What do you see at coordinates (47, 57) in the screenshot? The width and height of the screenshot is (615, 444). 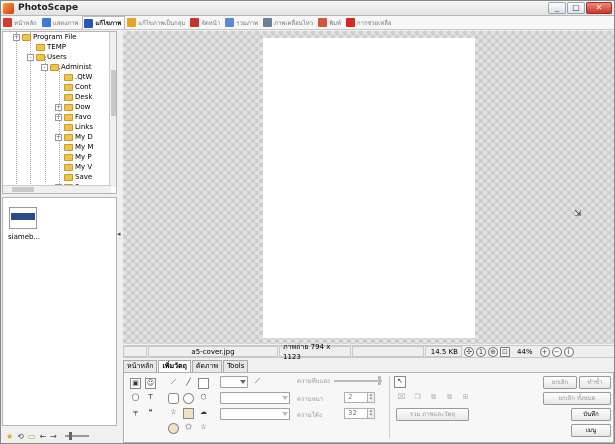 I see `tree-item: - Users` at bounding box center [47, 57].